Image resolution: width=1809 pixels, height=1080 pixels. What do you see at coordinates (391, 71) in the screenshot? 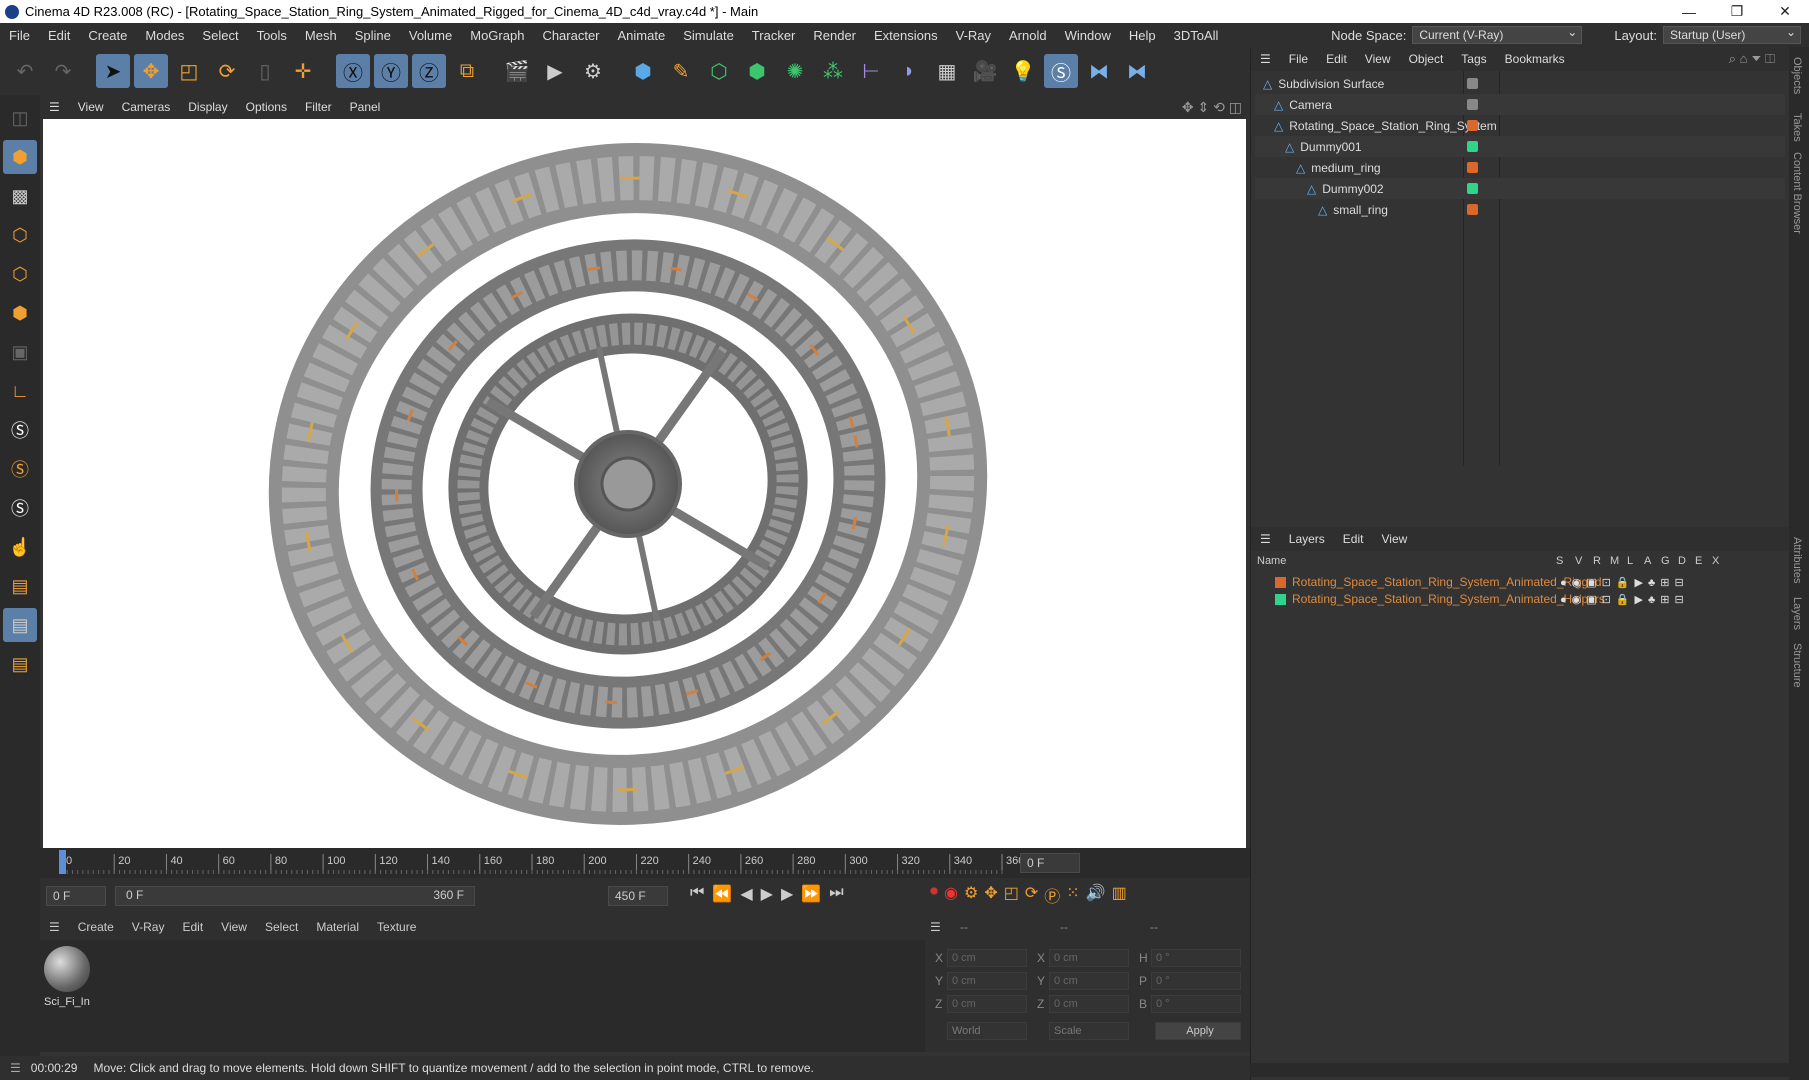
I see `y-axis-icon: Ⓨ` at bounding box center [391, 71].